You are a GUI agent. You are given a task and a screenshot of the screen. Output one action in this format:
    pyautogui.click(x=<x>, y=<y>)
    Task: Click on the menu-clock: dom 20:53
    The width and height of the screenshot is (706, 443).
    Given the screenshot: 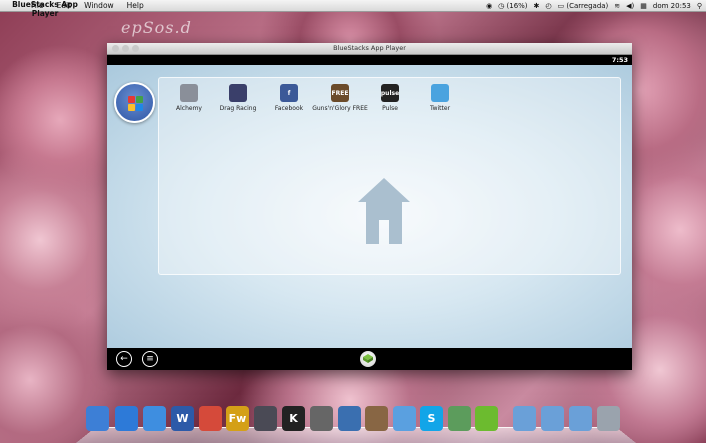 What is the action you would take?
    pyautogui.click(x=672, y=6)
    